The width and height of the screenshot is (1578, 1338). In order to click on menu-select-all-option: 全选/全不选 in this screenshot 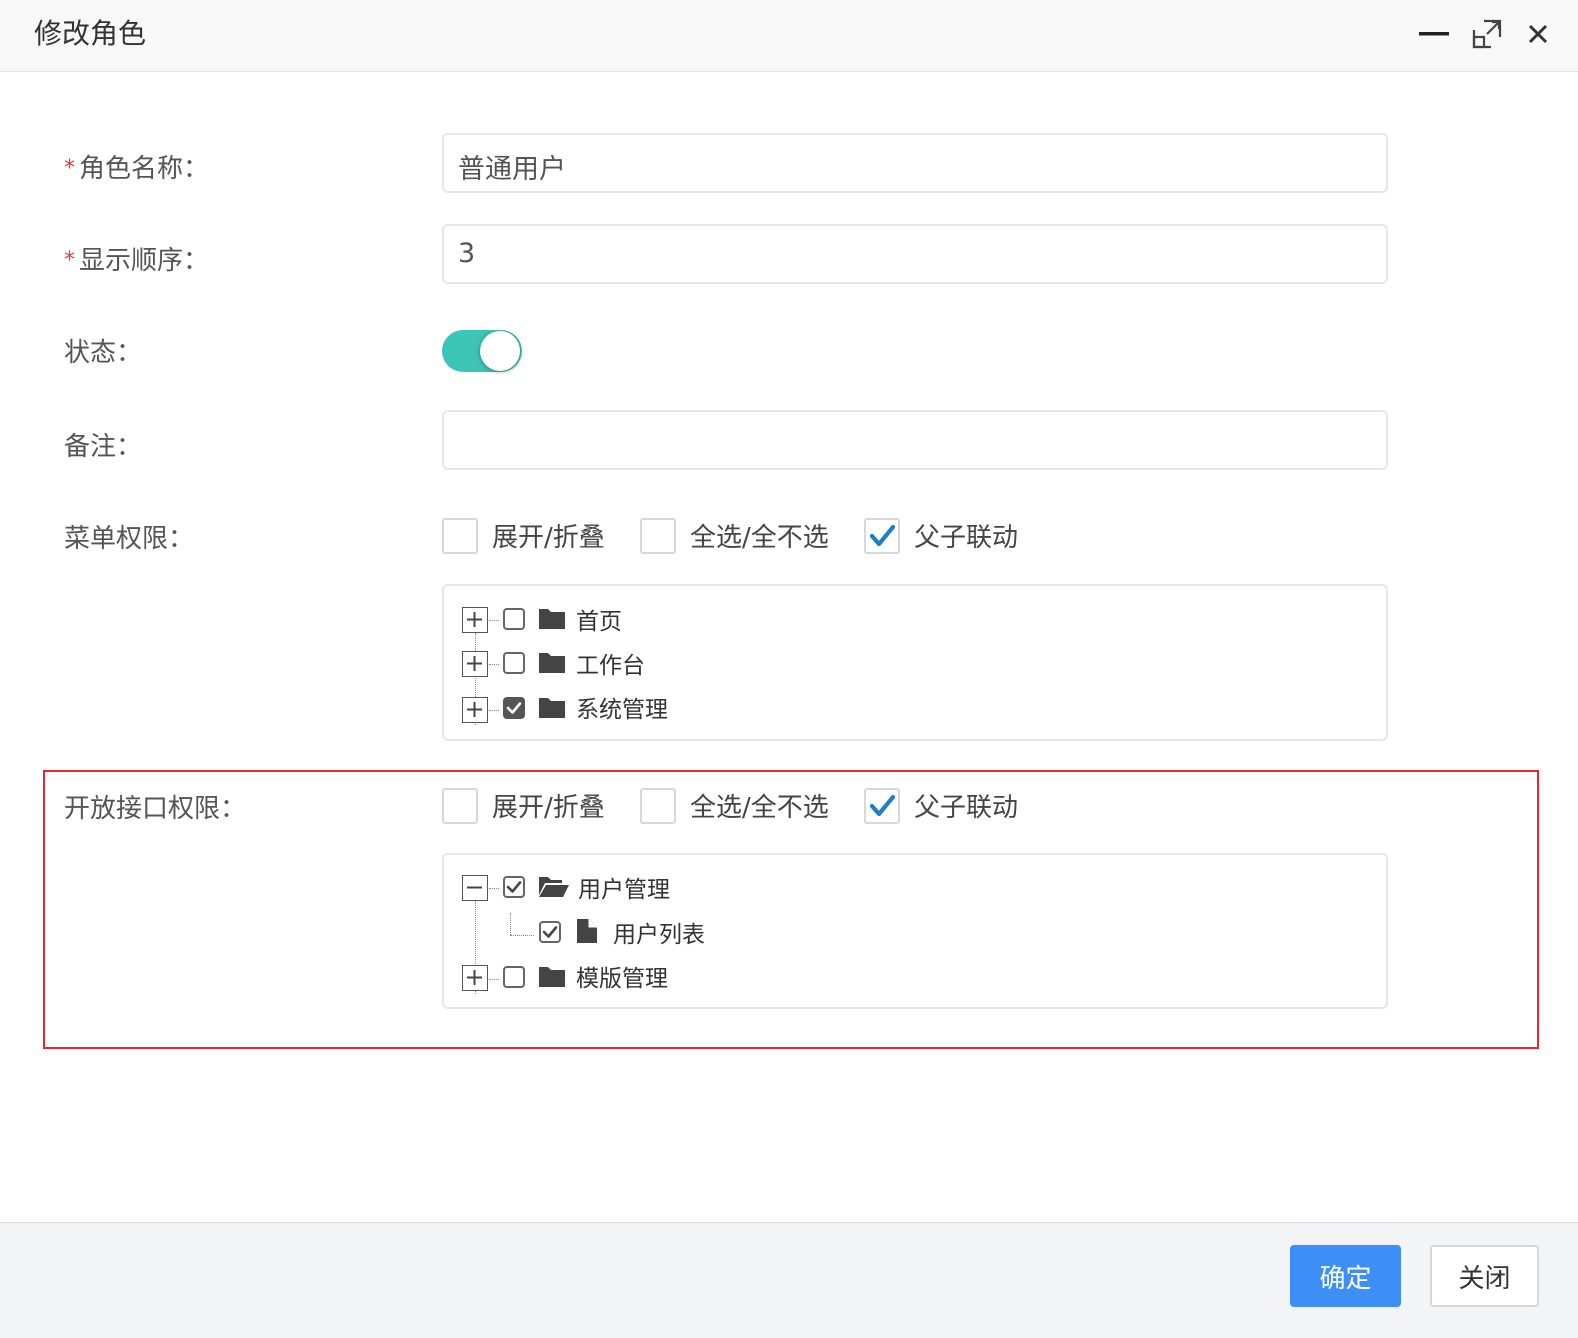, I will do `click(734, 535)`.